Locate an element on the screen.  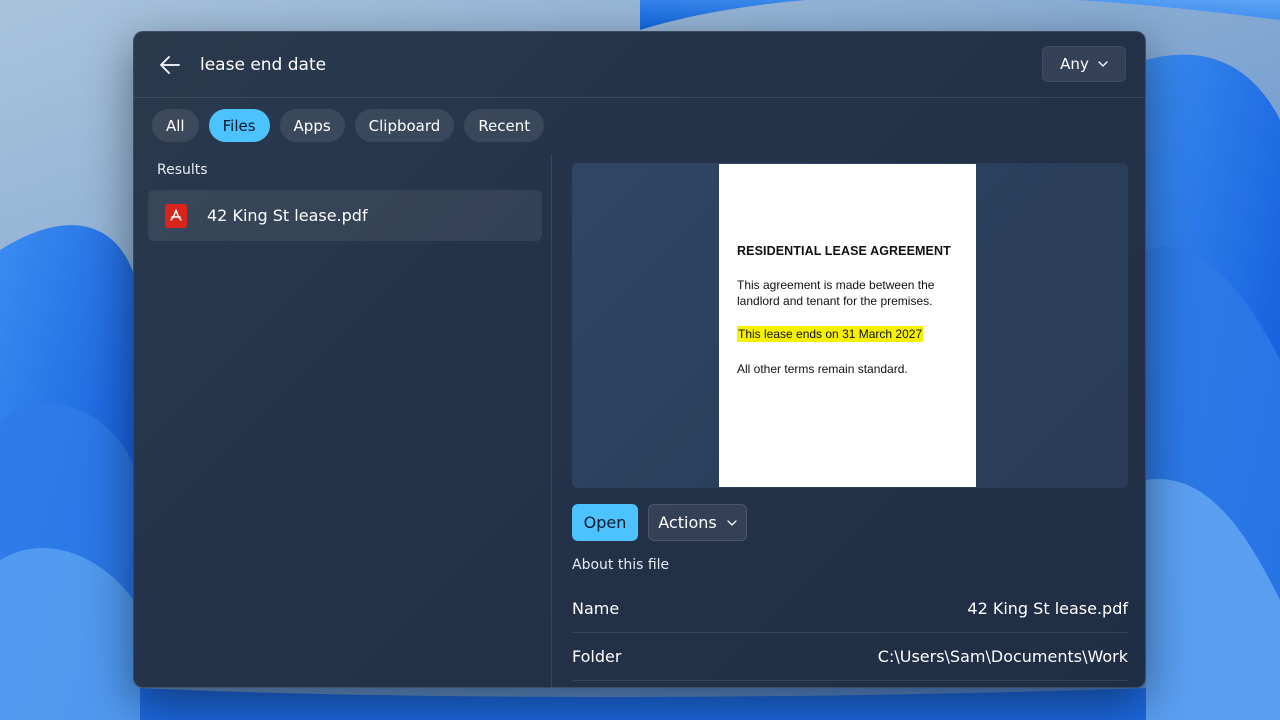
document-highlighted-line: This lease ends on 31 March 2027 is located at coordinates (830, 334).